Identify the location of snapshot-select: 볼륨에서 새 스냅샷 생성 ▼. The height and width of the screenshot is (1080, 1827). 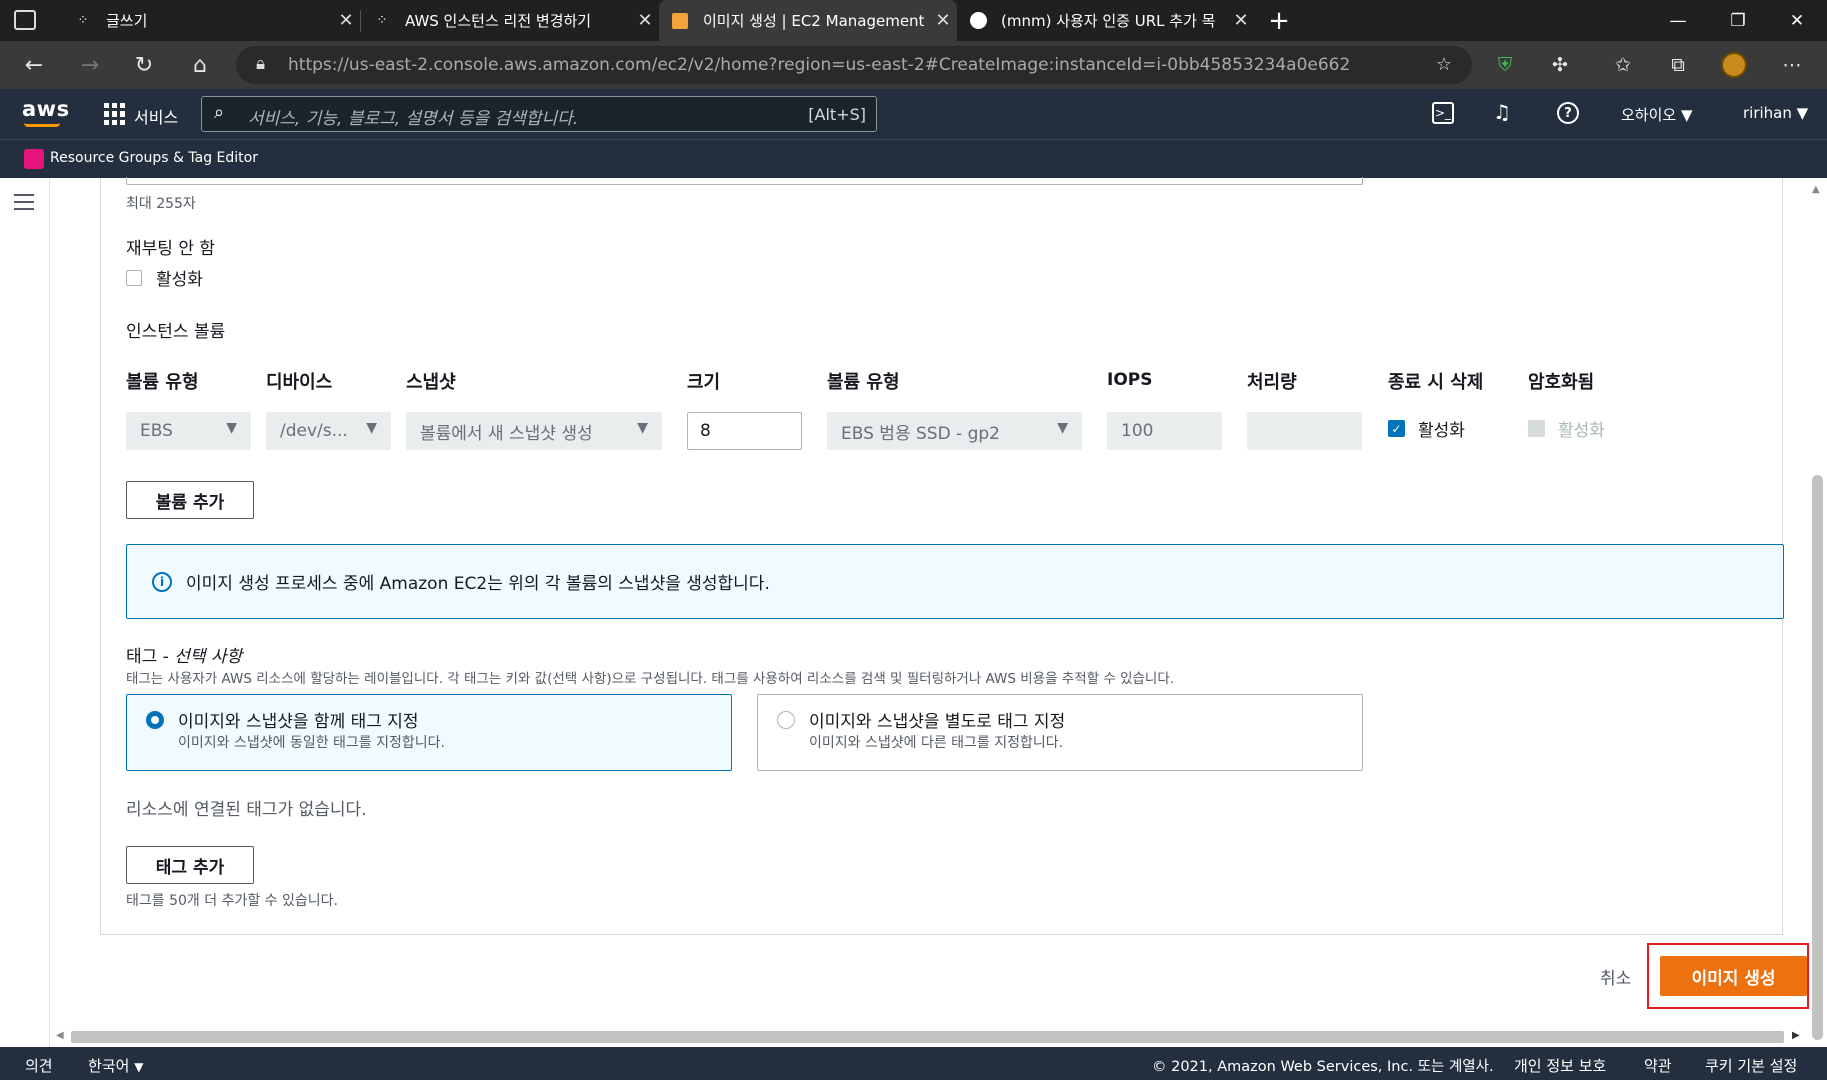
(534, 431).